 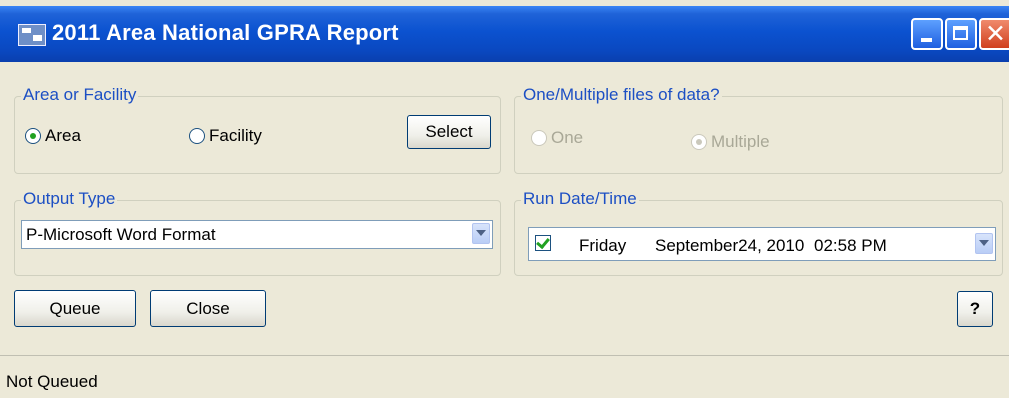 I want to click on multiple-radio, so click(x=699, y=142).